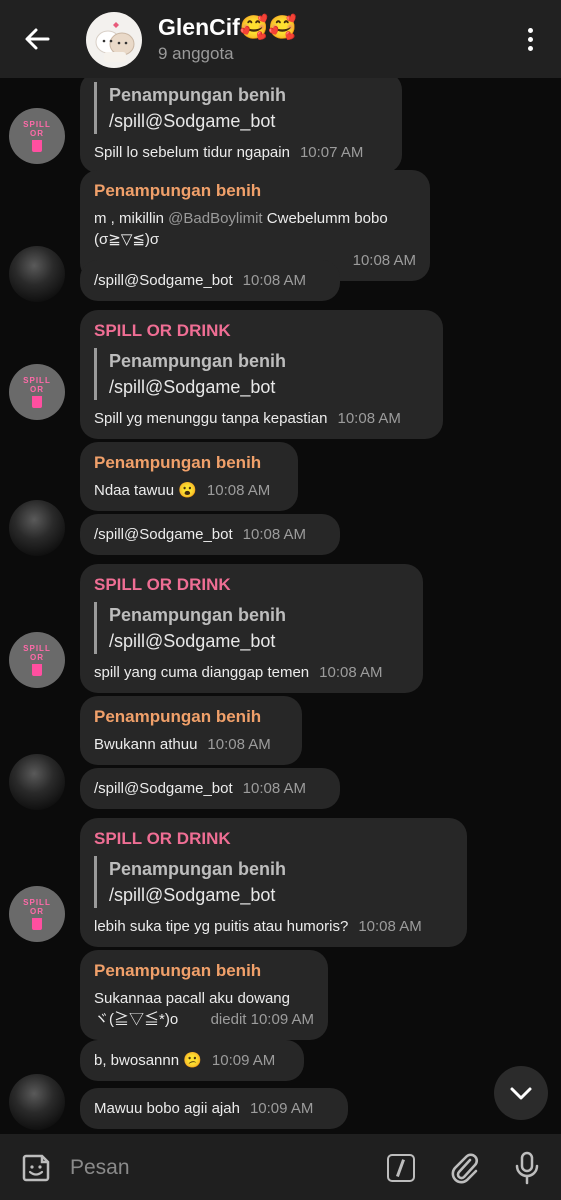  What do you see at coordinates (36, 1168) in the screenshot?
I see `sticker-icon` at bounding box center [36, 1168].